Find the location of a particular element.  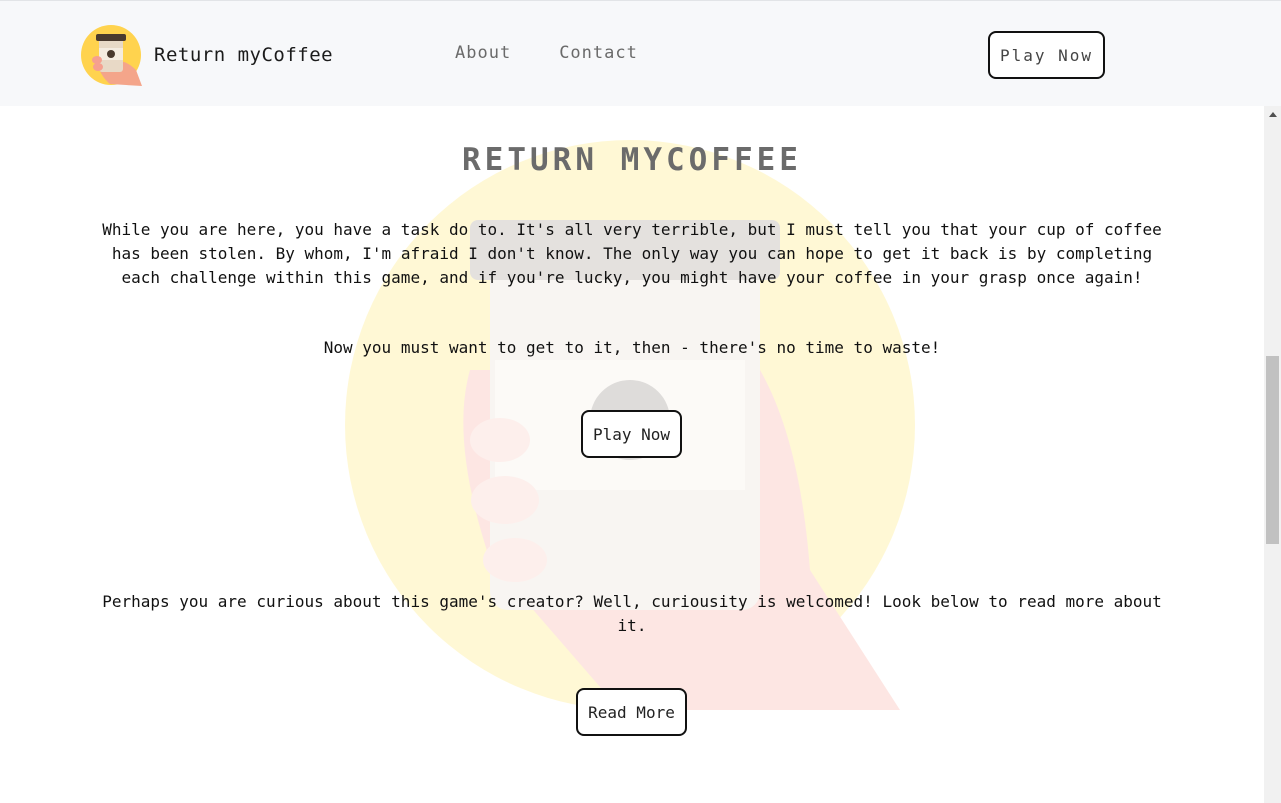

play-now-button: Play Now is located at coordinates (631, 434).